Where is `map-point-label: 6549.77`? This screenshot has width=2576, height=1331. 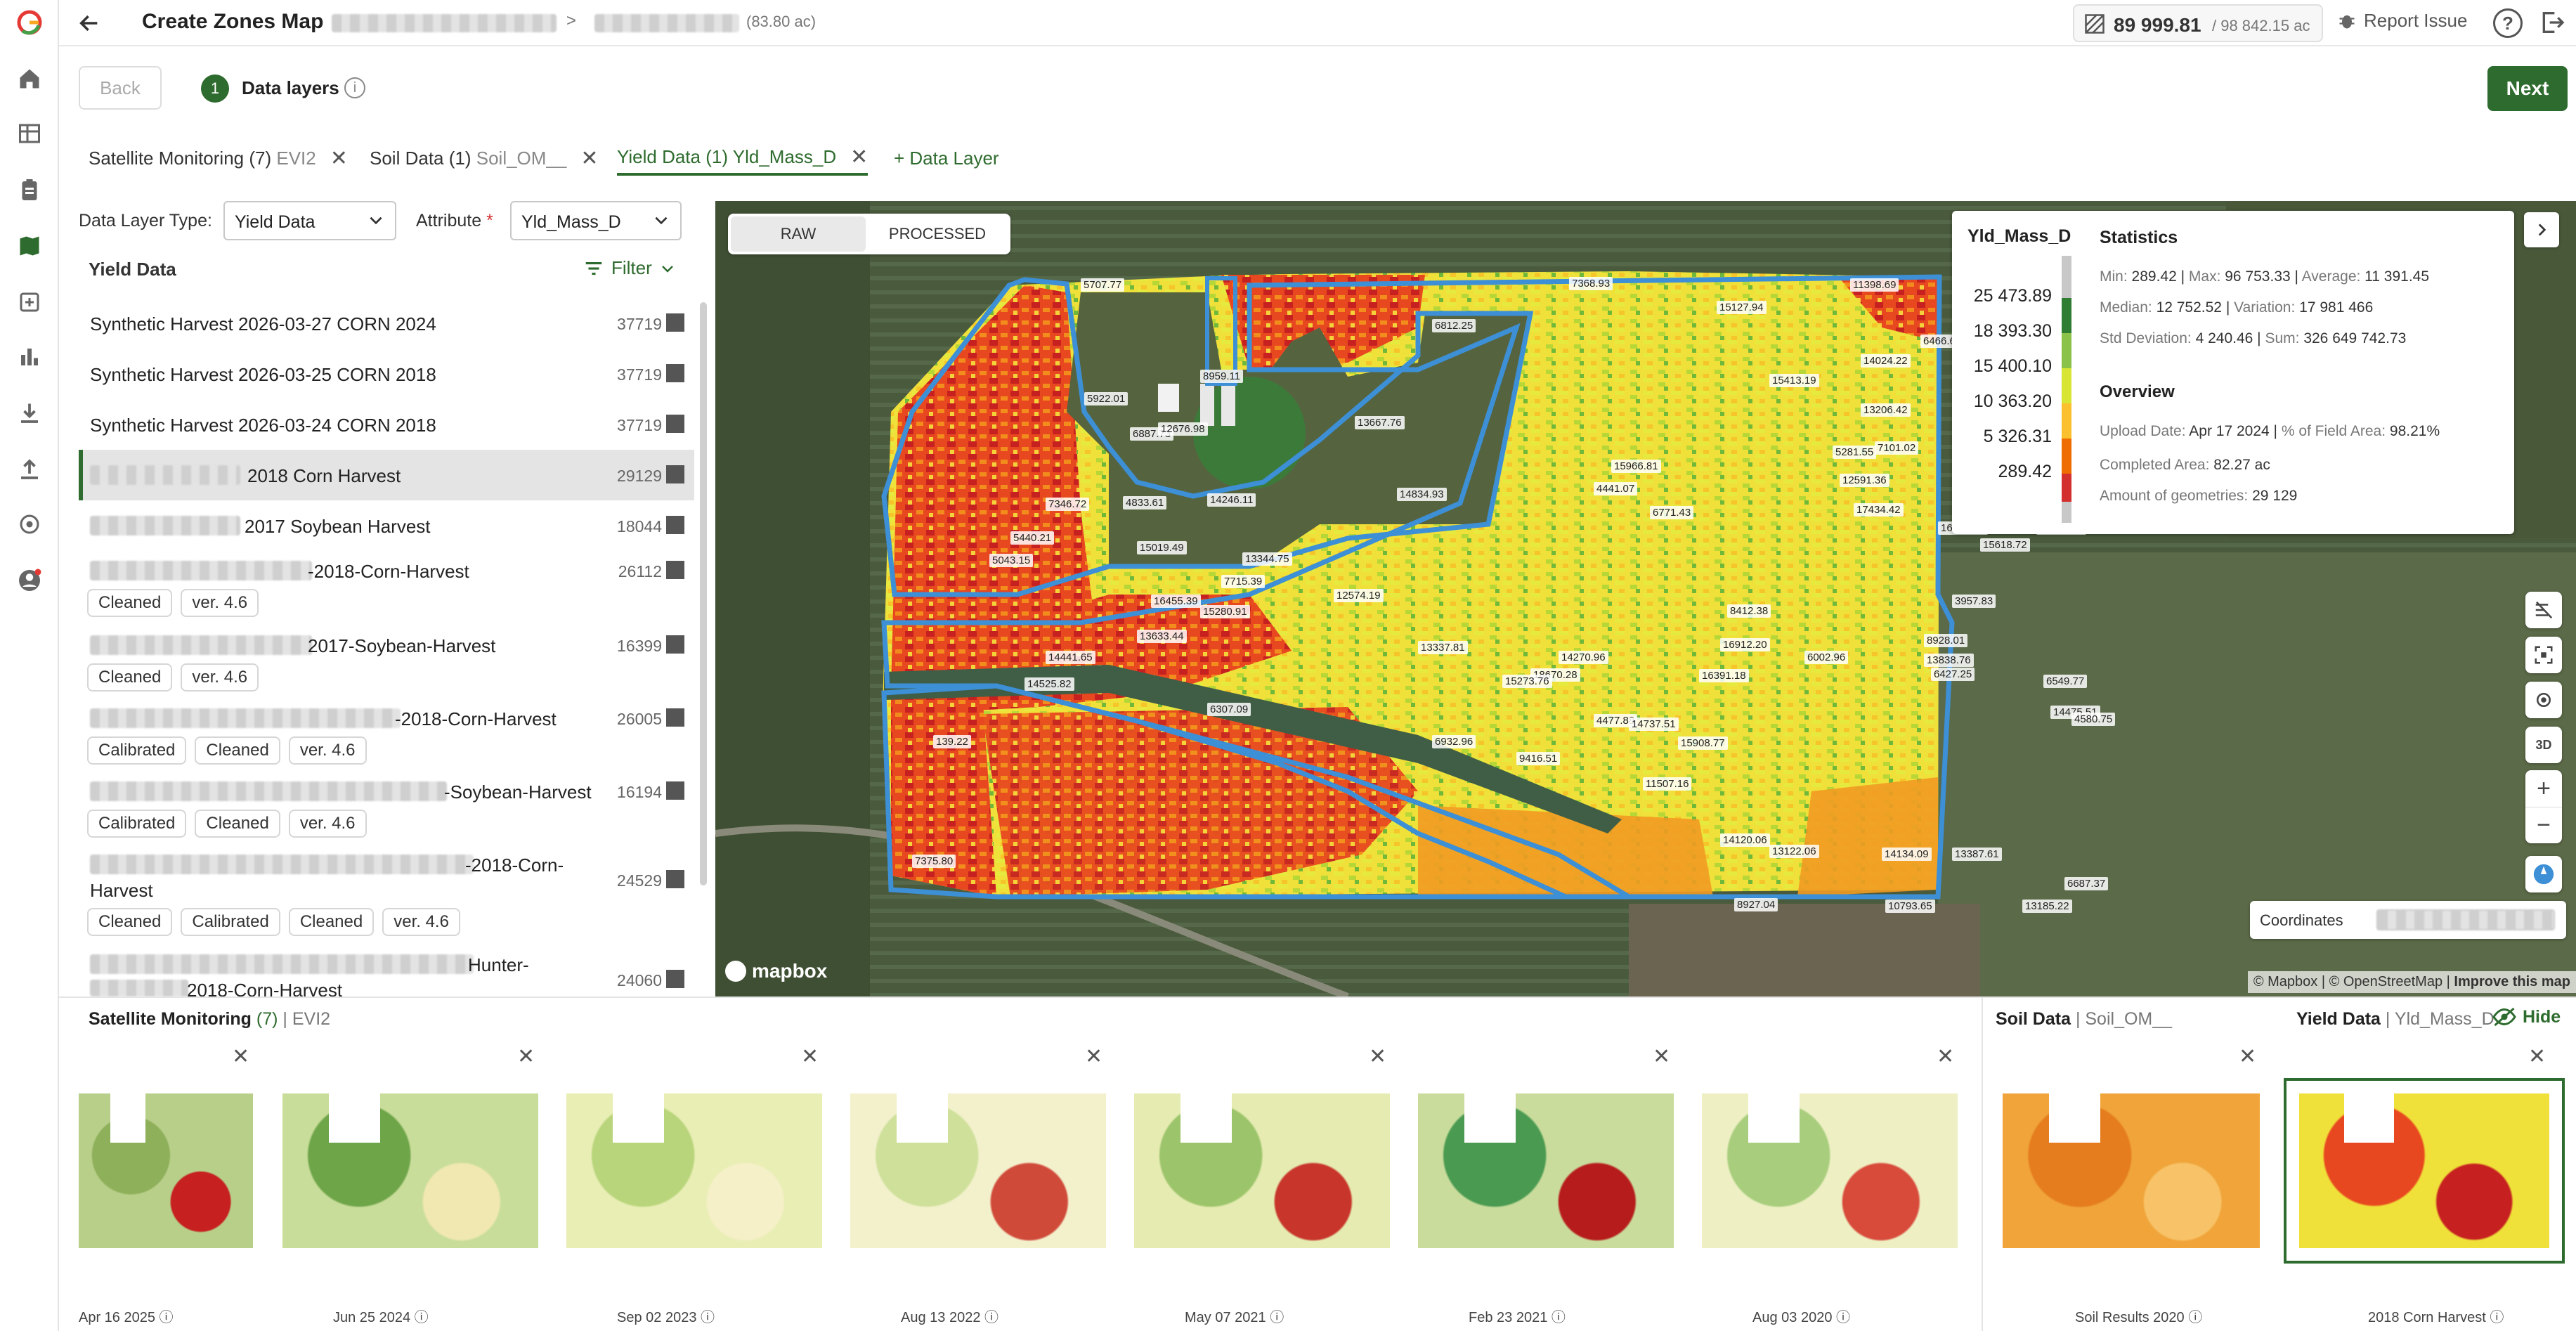 map-point-label: 6549.77 is located at coordinates (2065, 681).